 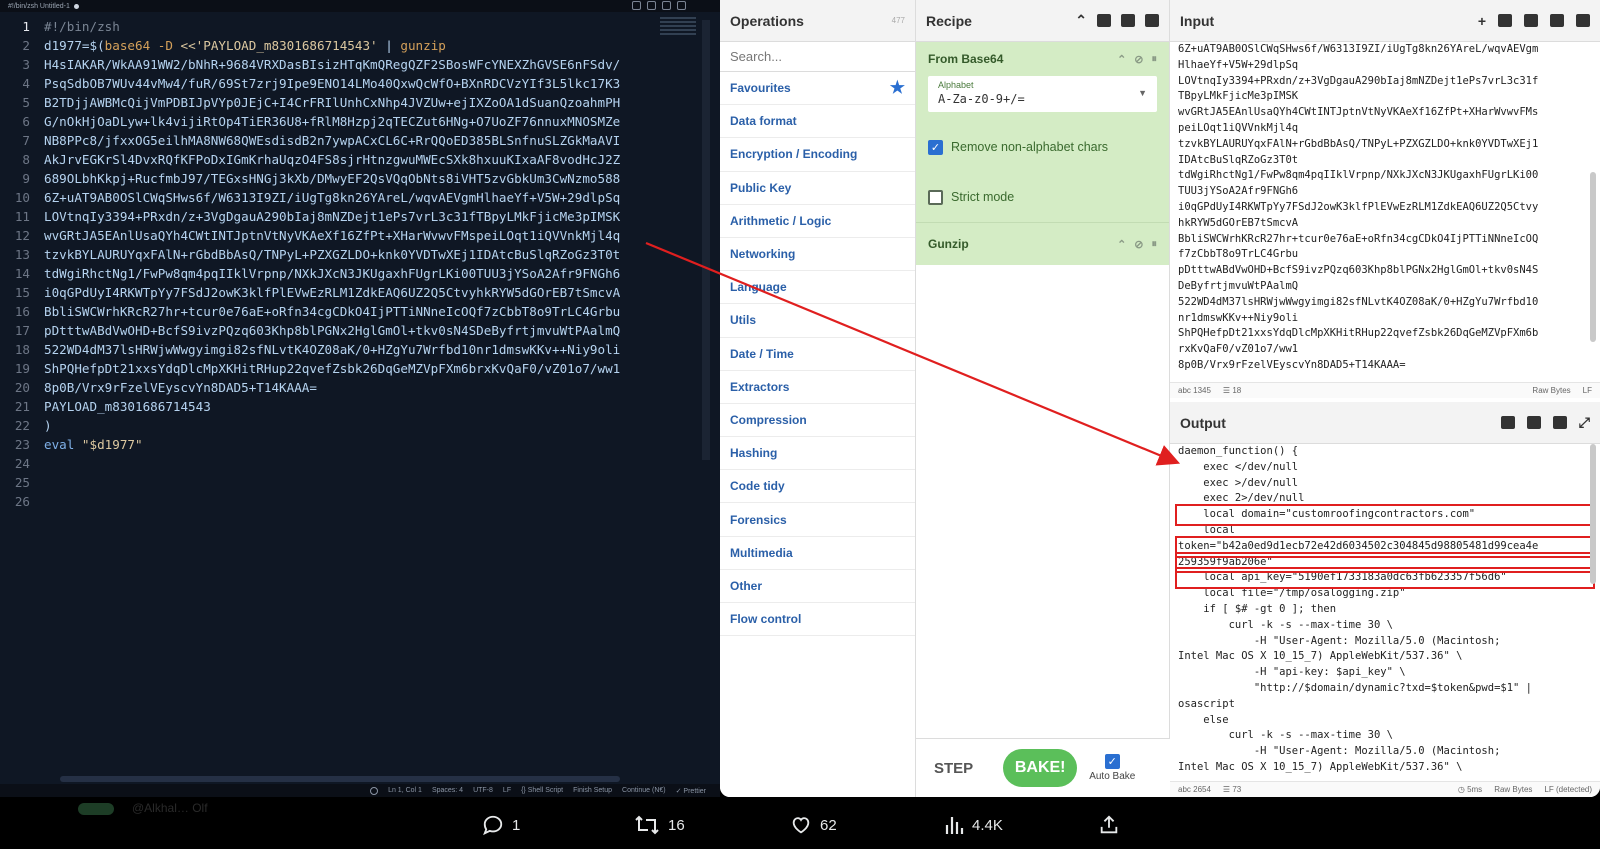 What do you see at coordinates (1109, 825) in the screenshot?
I see `share-button` at bounding box center [1109, 825].